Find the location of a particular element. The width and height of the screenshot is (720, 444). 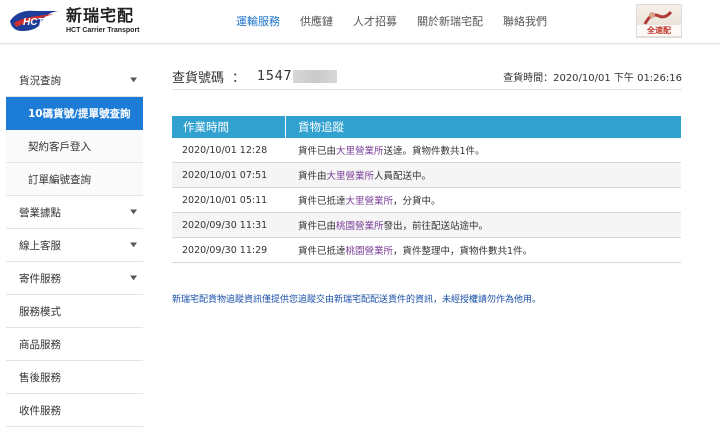

sidebar-item-label: 線上客服 is located at coordinates (40, 245).